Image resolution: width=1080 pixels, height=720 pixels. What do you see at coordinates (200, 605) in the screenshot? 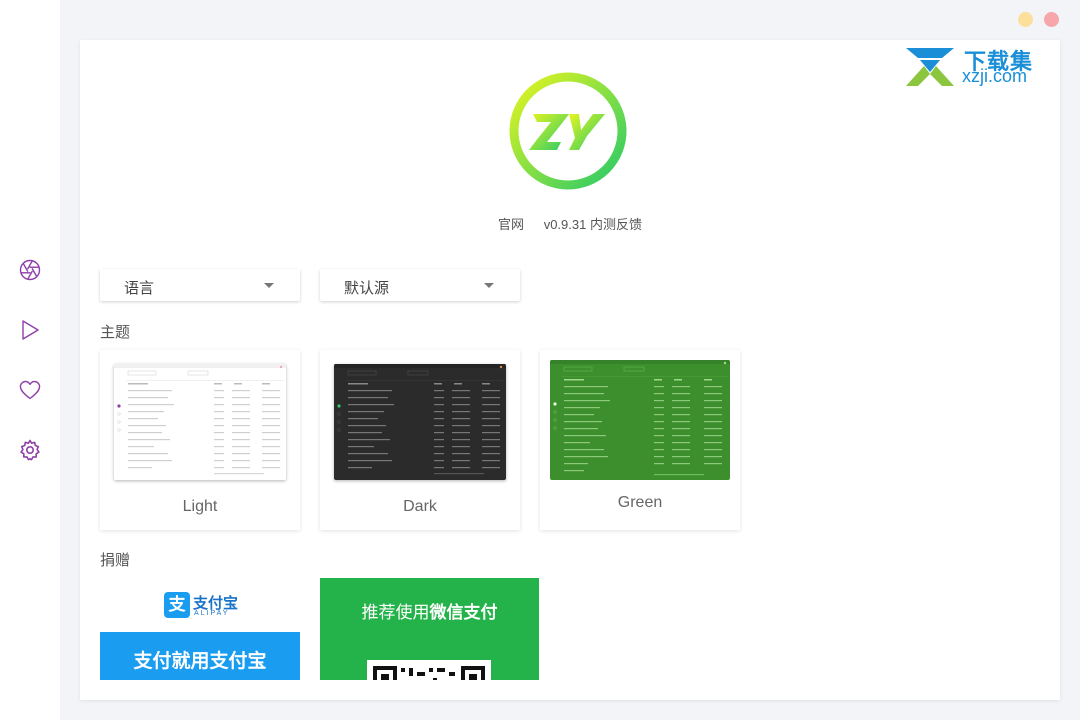
I see `alipay-header: 支 支付宝 ALIPAY` at bounding box center [200, 605].